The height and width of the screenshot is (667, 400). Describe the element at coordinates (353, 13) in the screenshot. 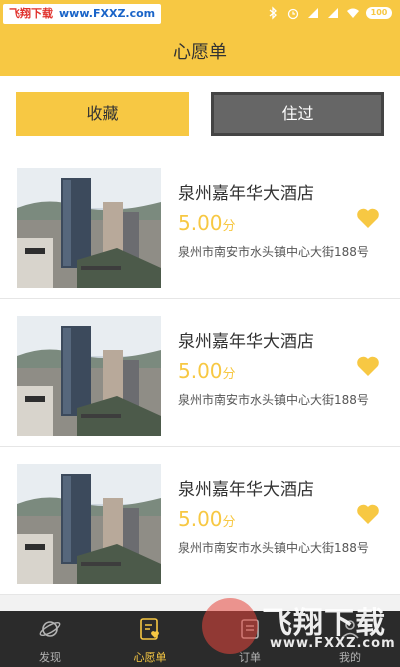

I see `wifi-icon` at that location.